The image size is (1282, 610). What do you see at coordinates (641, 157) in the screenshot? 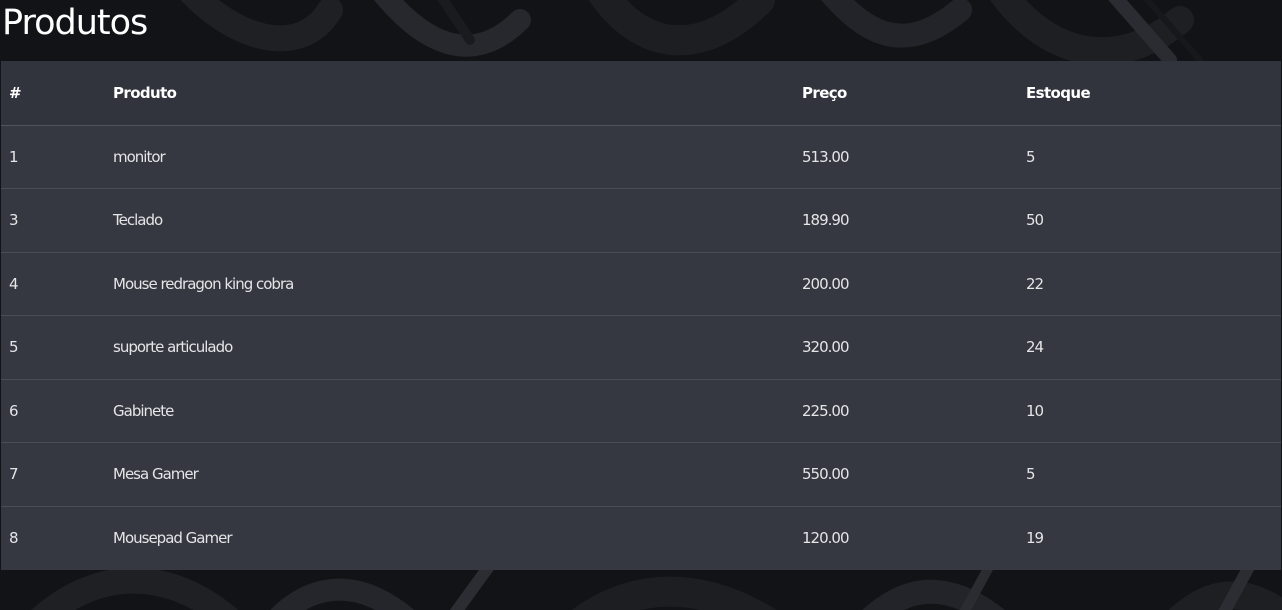
I see `table-row: 1 monitor 513.00 5` at bounding box center [641, 157].